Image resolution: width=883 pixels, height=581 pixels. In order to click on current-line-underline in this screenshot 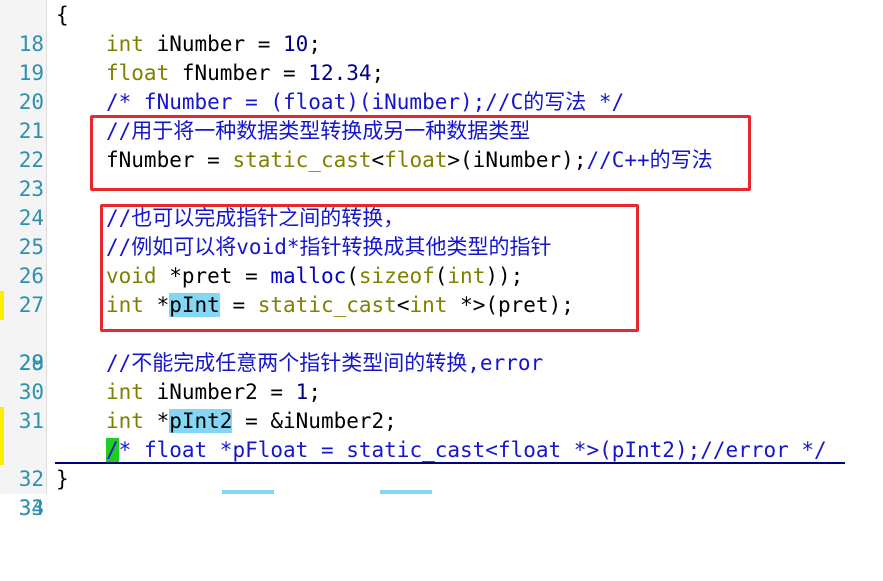, I will do `click(450, 463)`.